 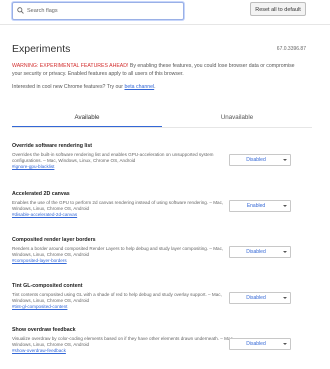 I want to click on search-box, so click(x=98, y=11).